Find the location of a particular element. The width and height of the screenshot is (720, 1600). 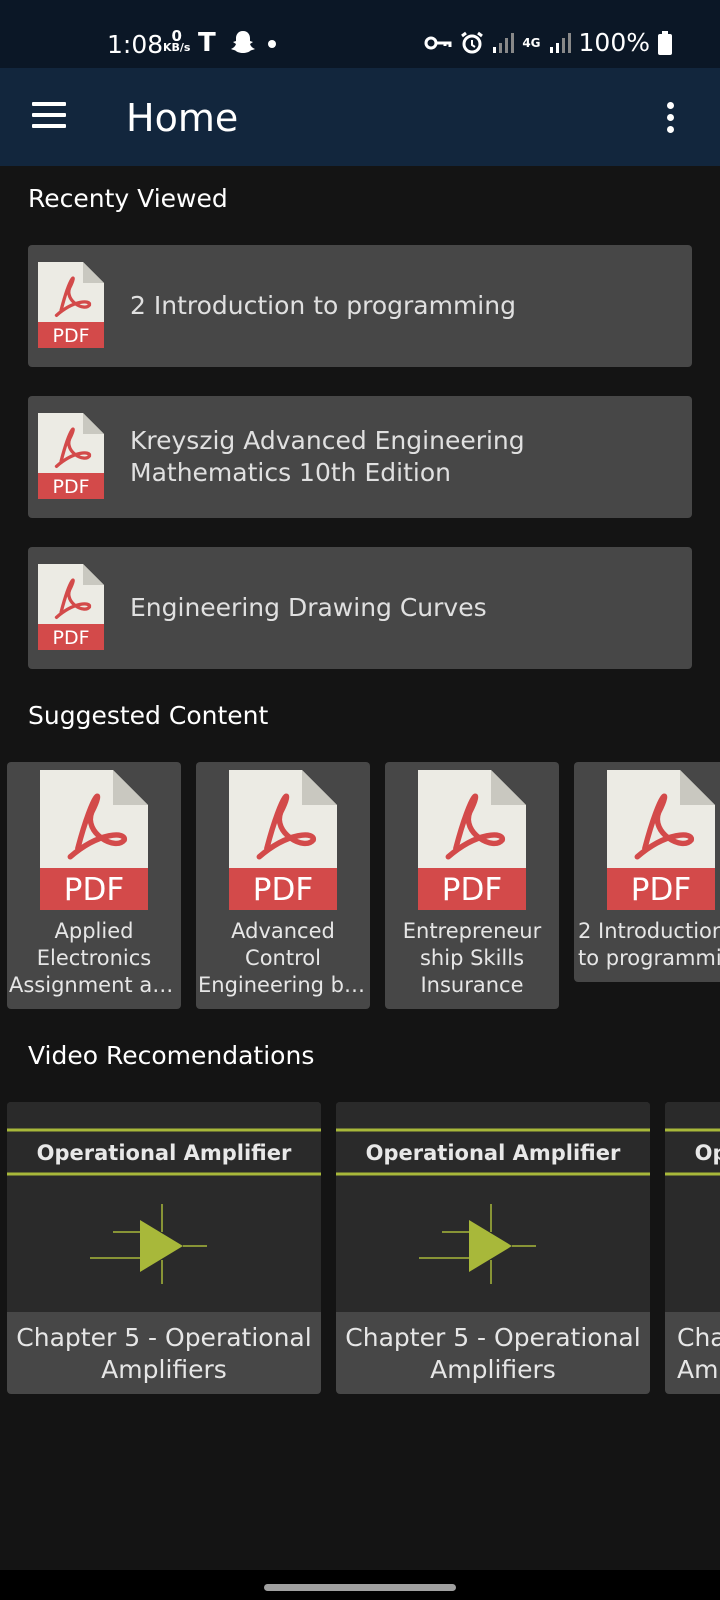

app-bar: Home is located at coordinates (360, 117).